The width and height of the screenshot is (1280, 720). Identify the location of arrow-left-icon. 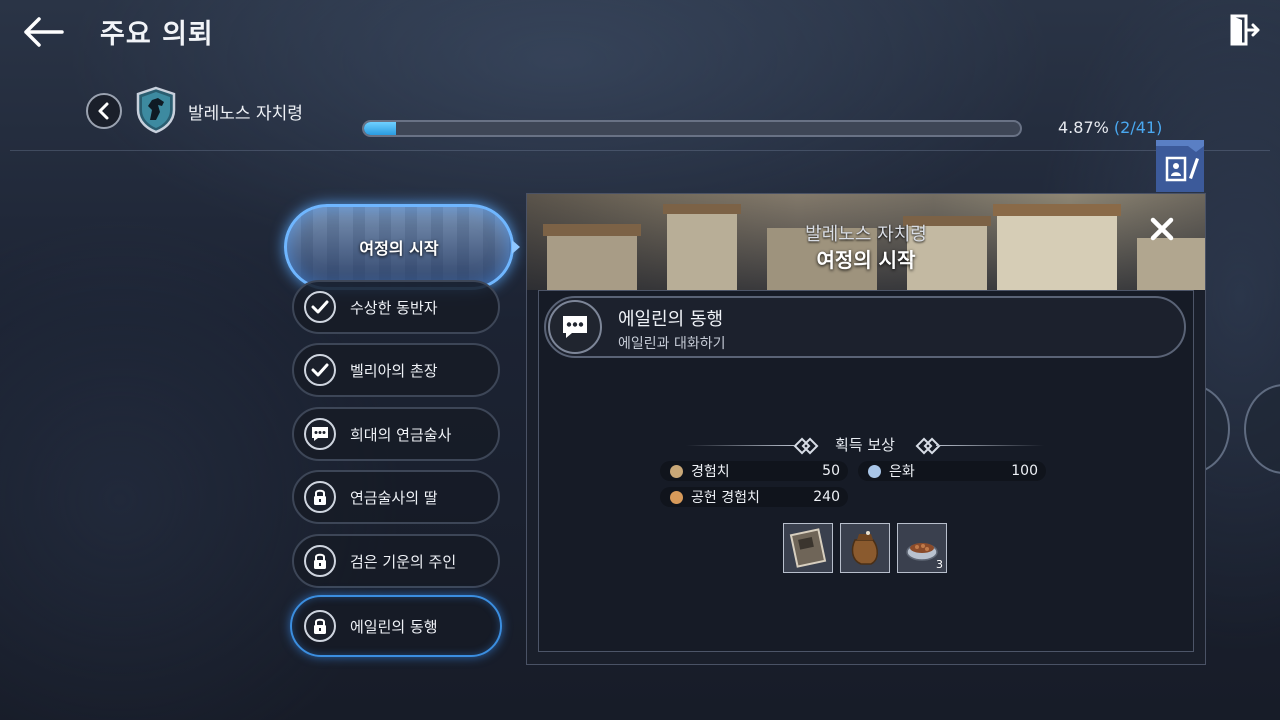
(44, 32).